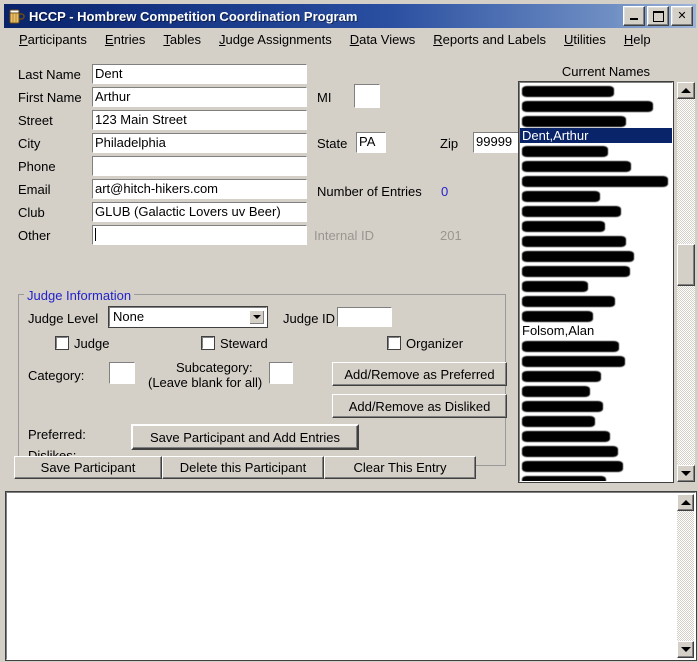 Image resolution: width=698 pixels, height=662 pixels. I want to click on label-zip: Zip, so click(449, 143).